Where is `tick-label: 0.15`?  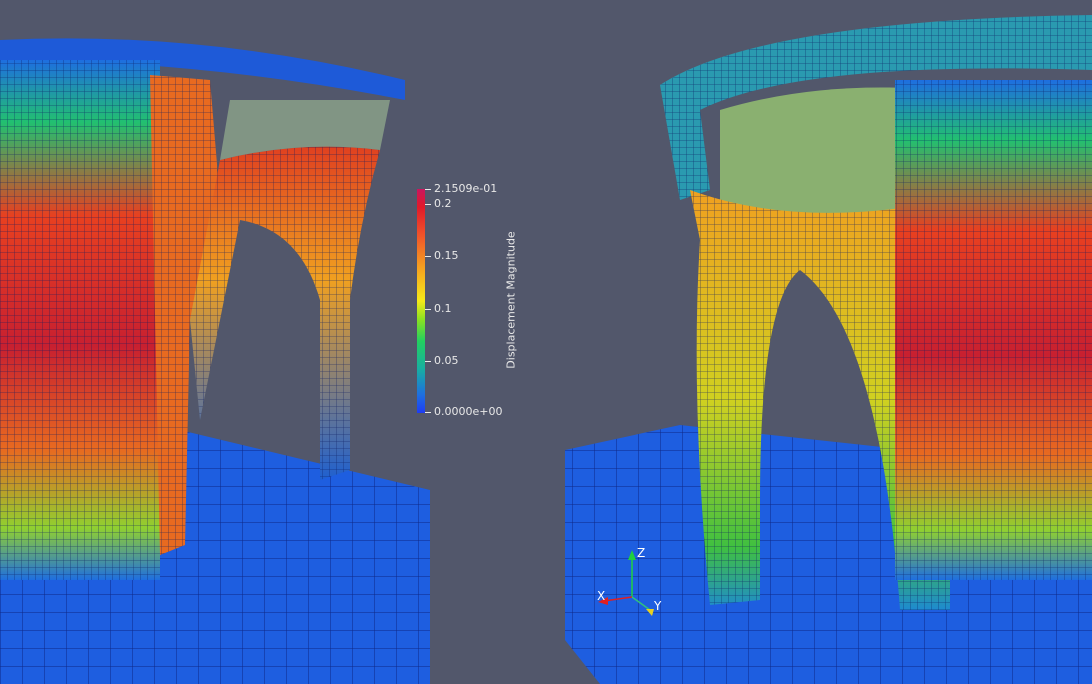 tick-label: 0.15 is located at coordinates (446, 255).